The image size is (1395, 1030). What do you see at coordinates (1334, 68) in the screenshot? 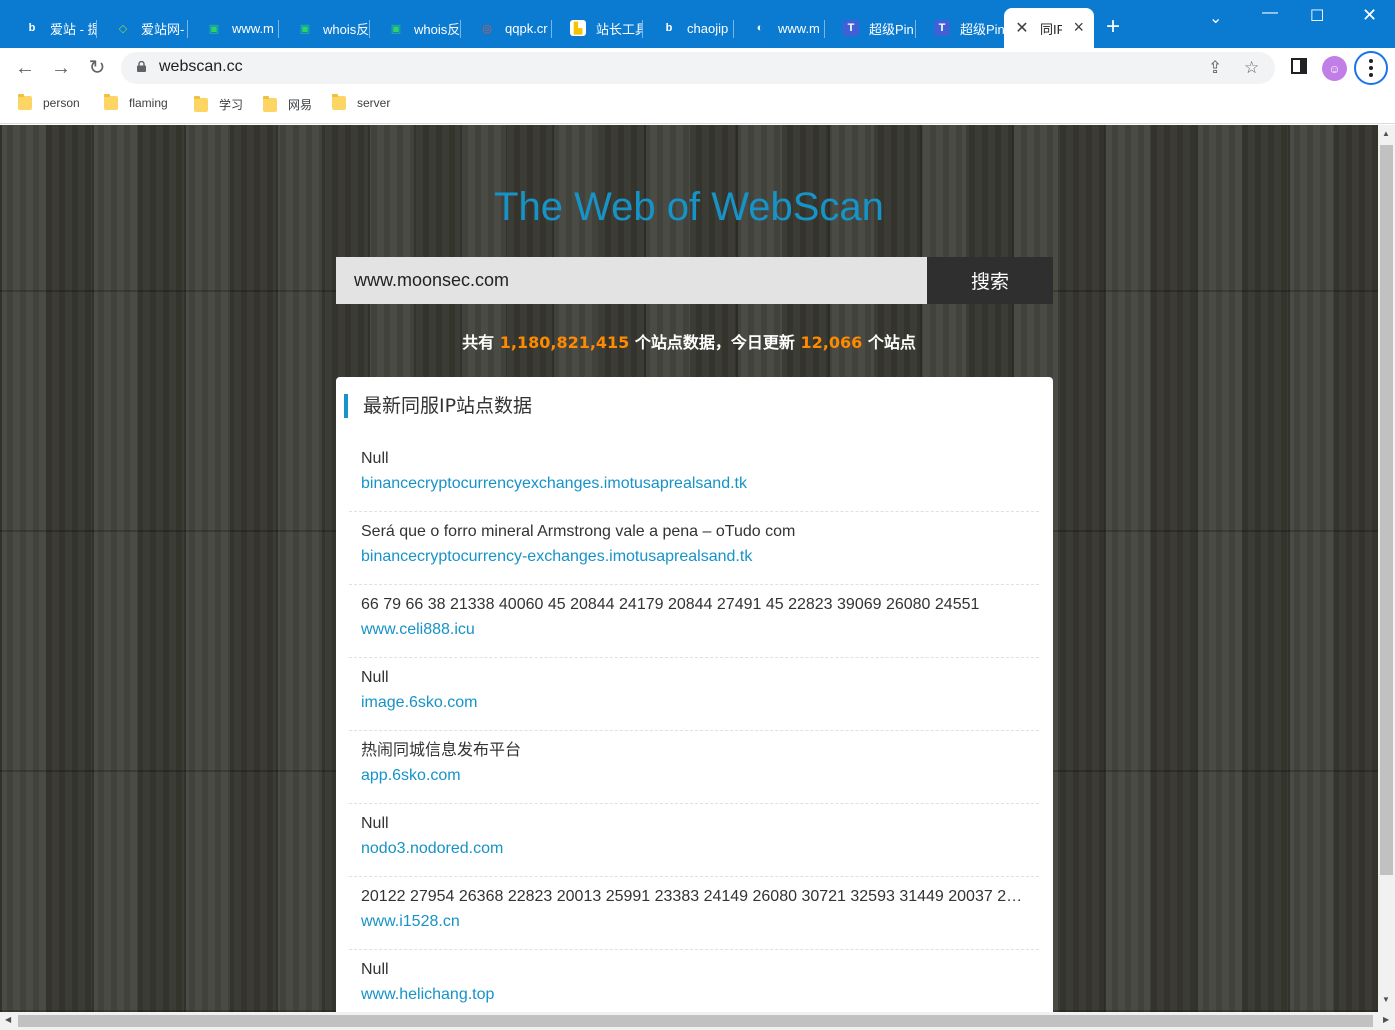
I see `profile-avatar: ☺` at bounding box center [1334, 68].